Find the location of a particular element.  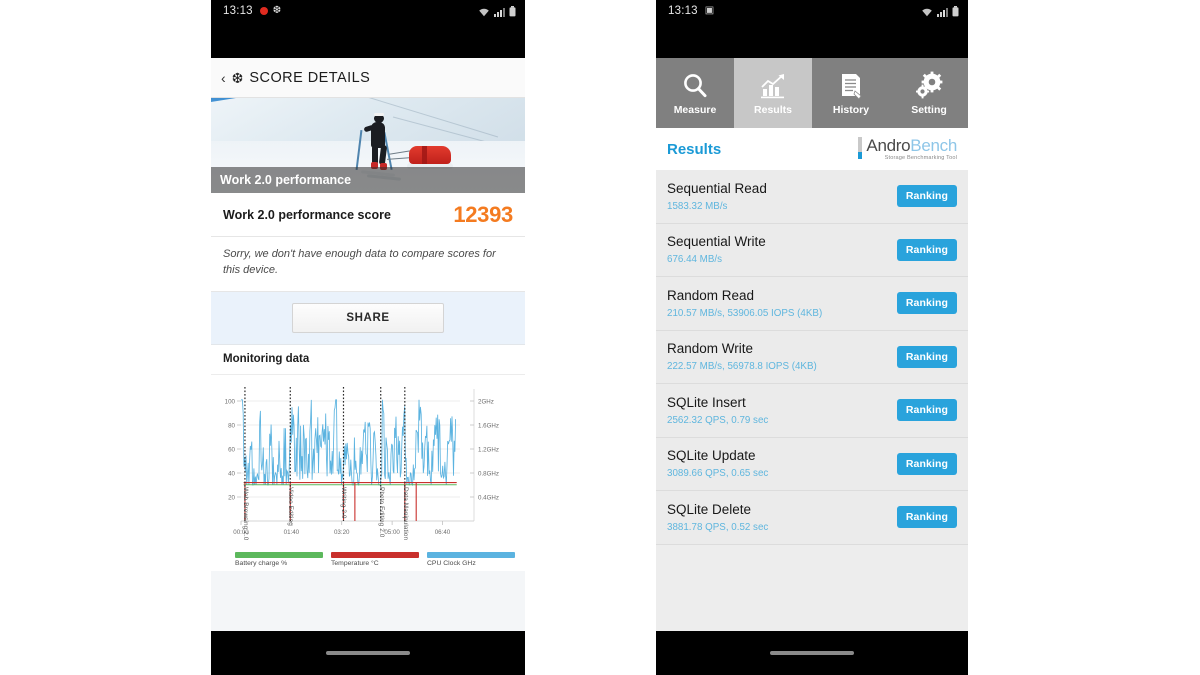

sled-bag is located at coordinates (430, 155).